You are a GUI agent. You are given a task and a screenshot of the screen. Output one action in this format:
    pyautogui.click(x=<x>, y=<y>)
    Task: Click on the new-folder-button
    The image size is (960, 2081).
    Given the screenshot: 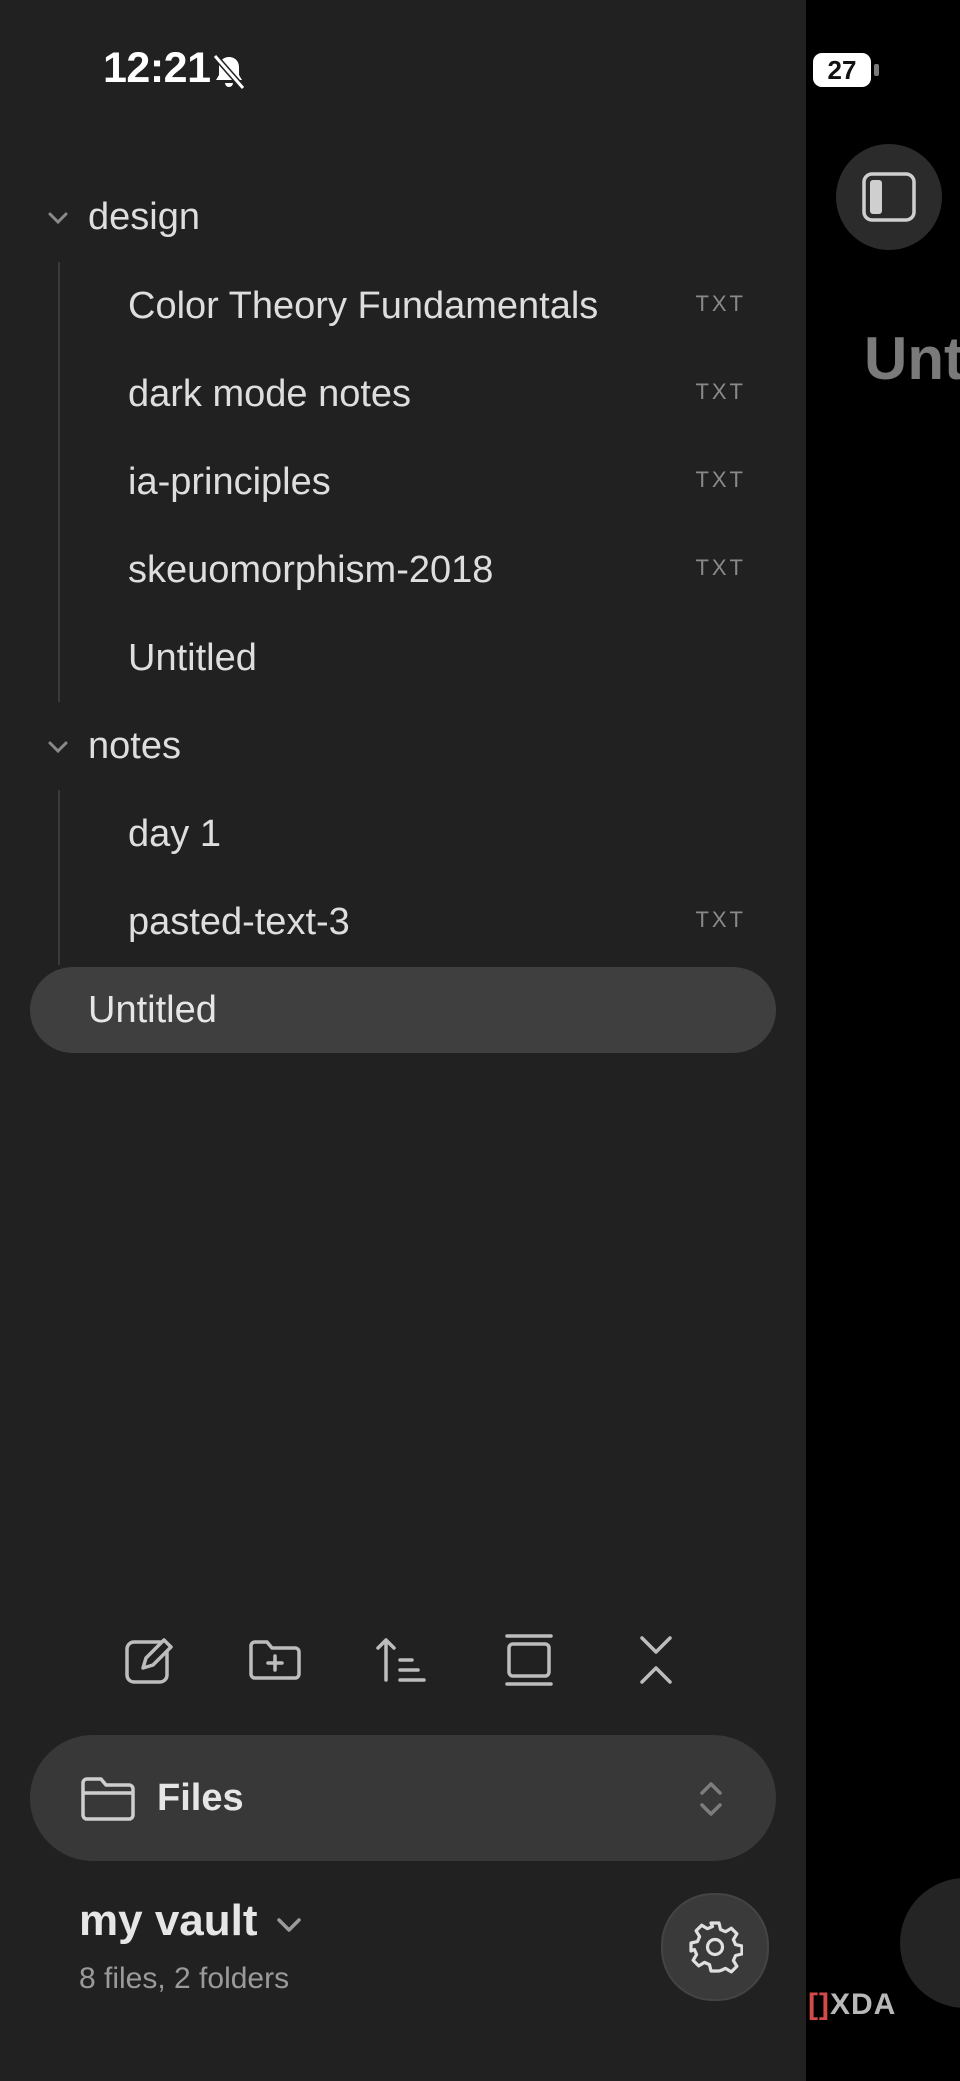 What is the action you would take?
    pyautogui.click(x=275, y=1660)
    